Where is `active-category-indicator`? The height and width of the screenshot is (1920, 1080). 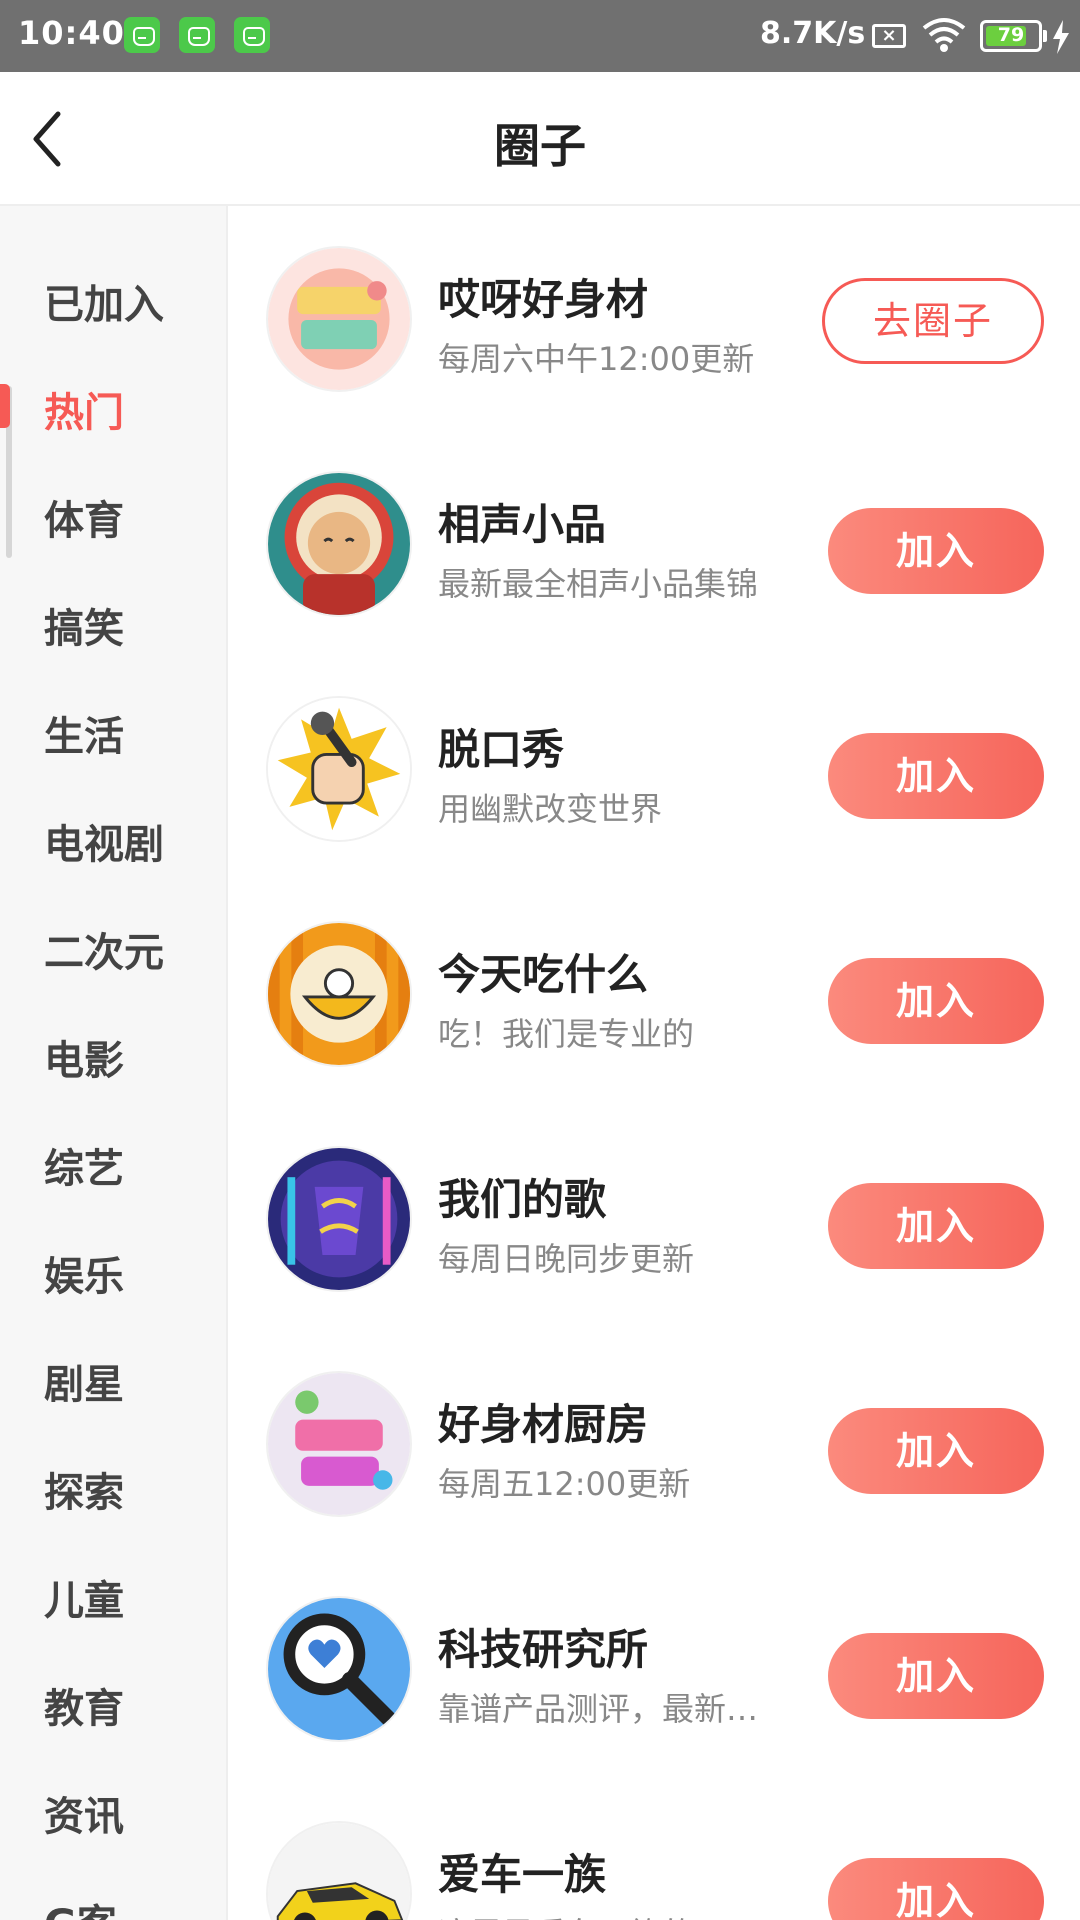
active-category-indicator is located at coordinates (5, 406).